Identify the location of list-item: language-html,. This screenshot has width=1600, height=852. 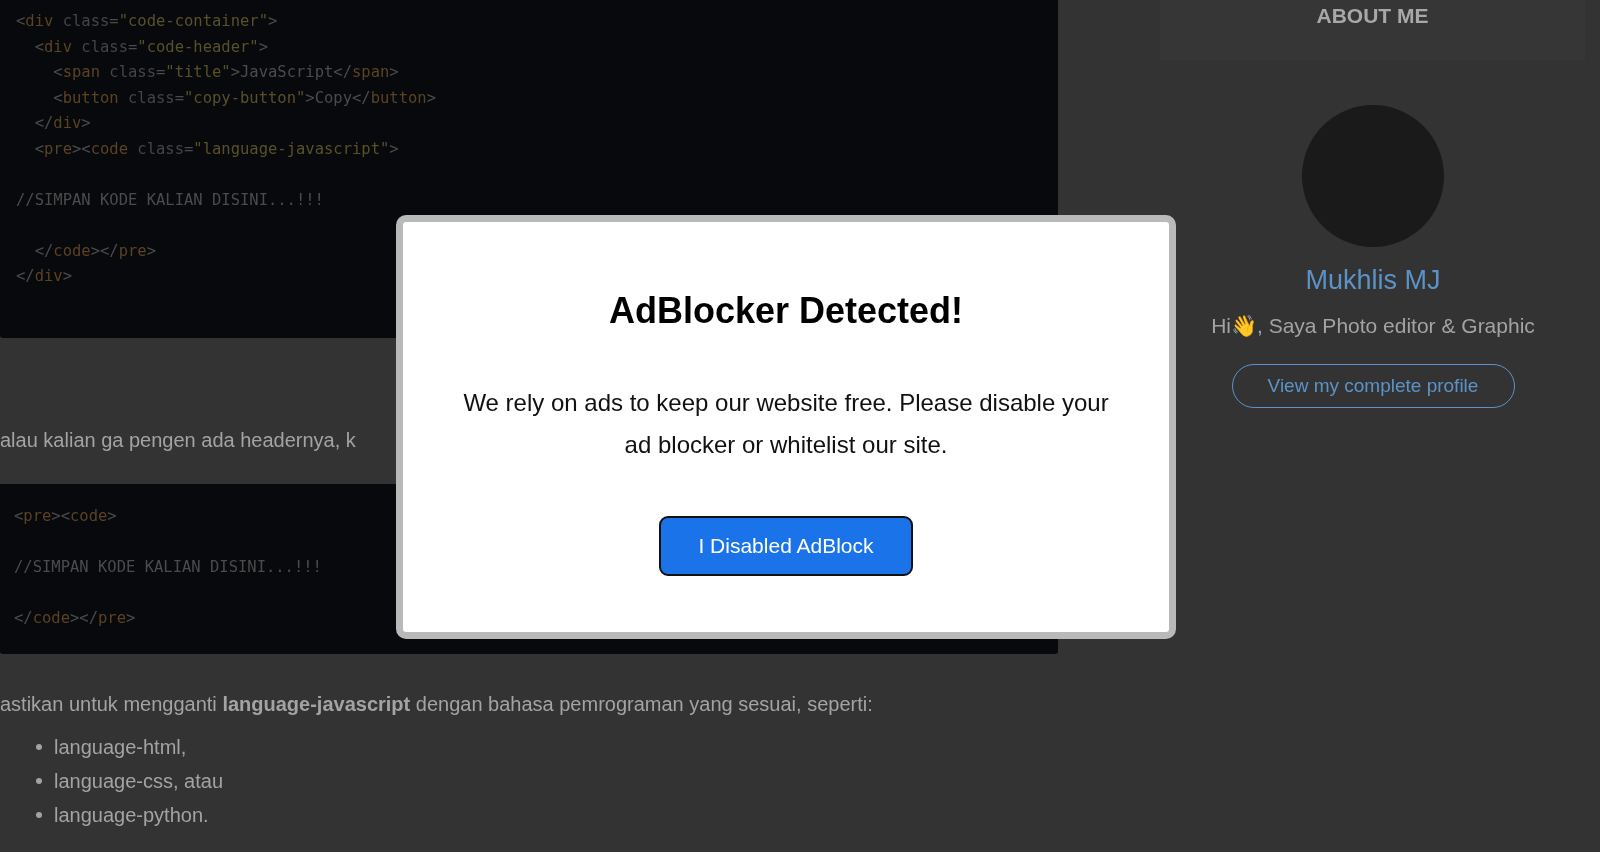
(120, 747).